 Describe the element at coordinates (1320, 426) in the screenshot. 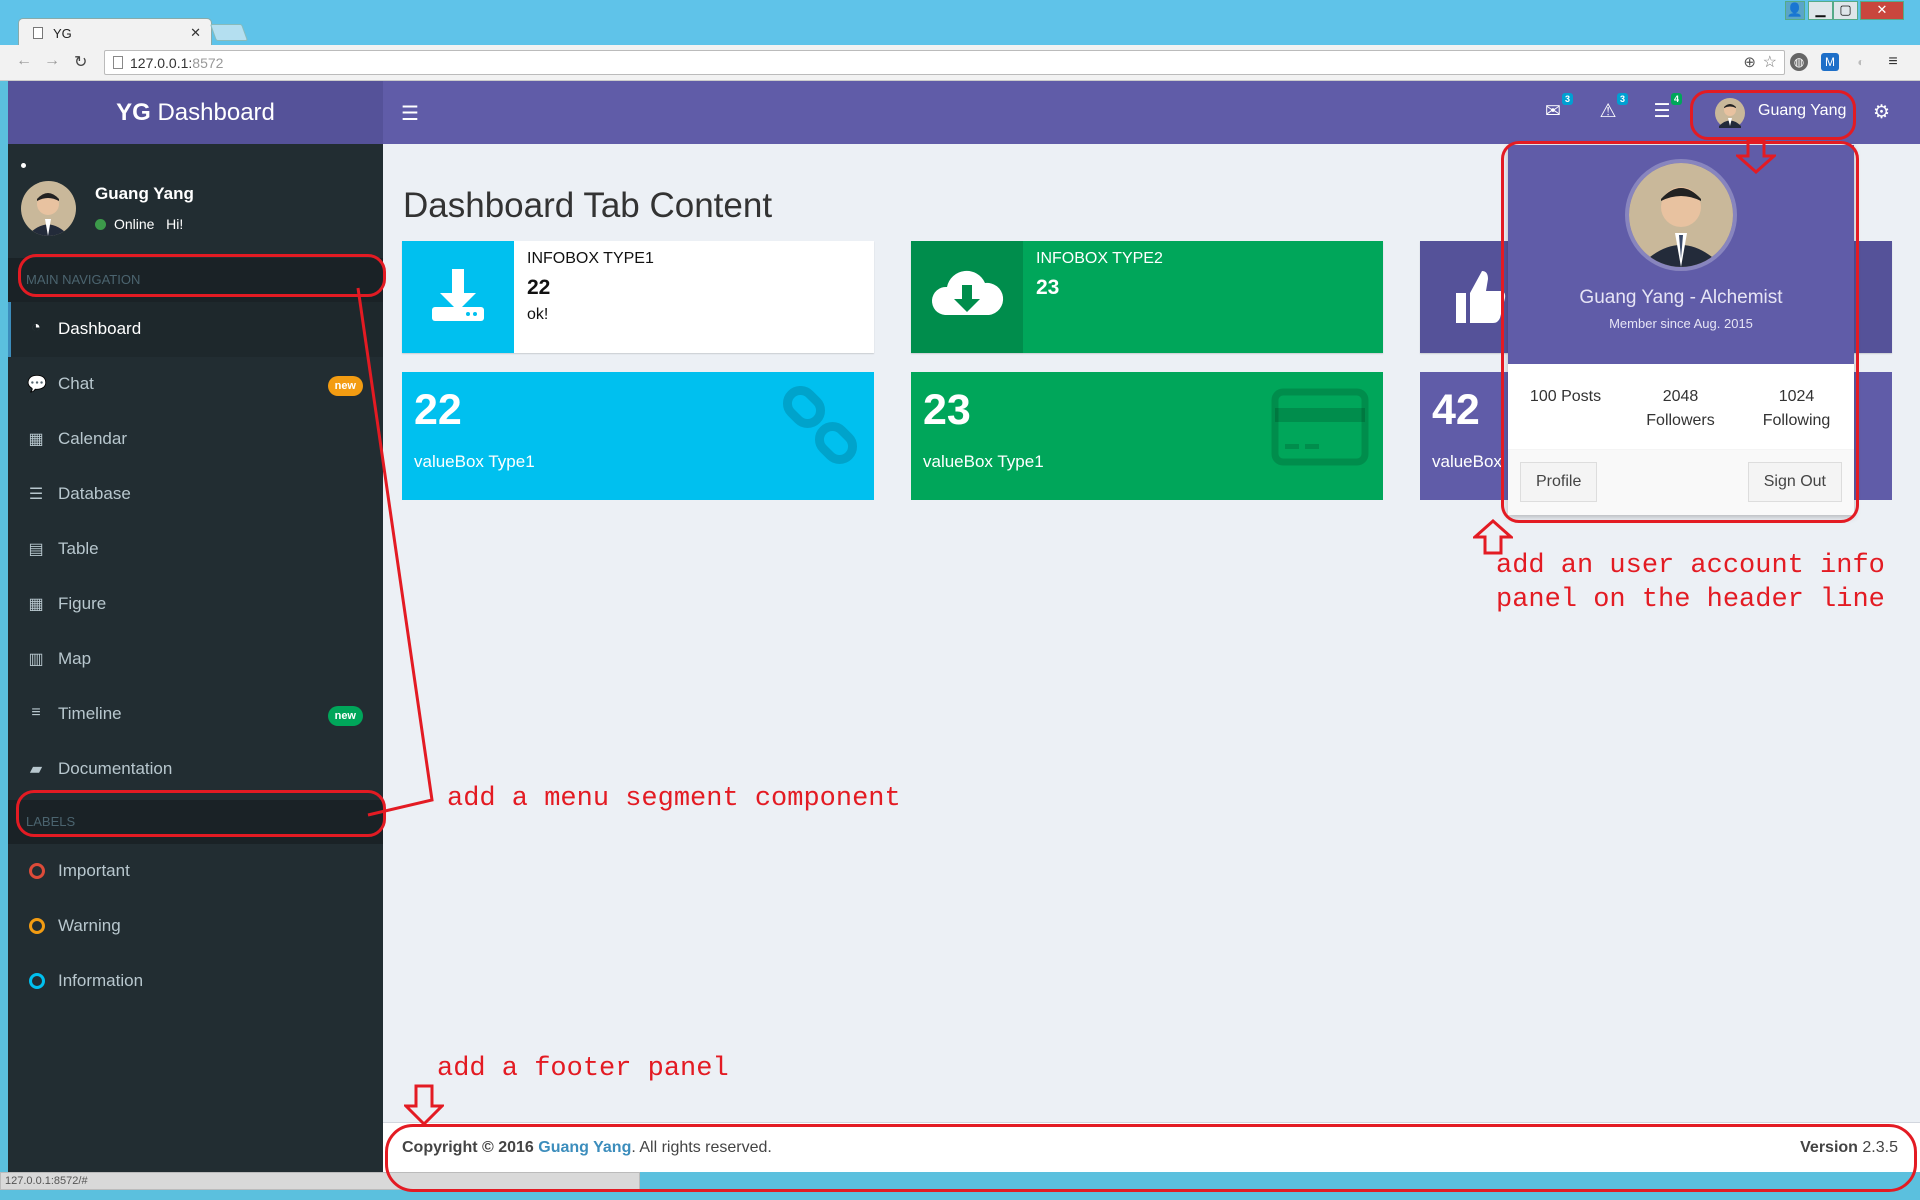

I see `credit-card-icon` at that location.